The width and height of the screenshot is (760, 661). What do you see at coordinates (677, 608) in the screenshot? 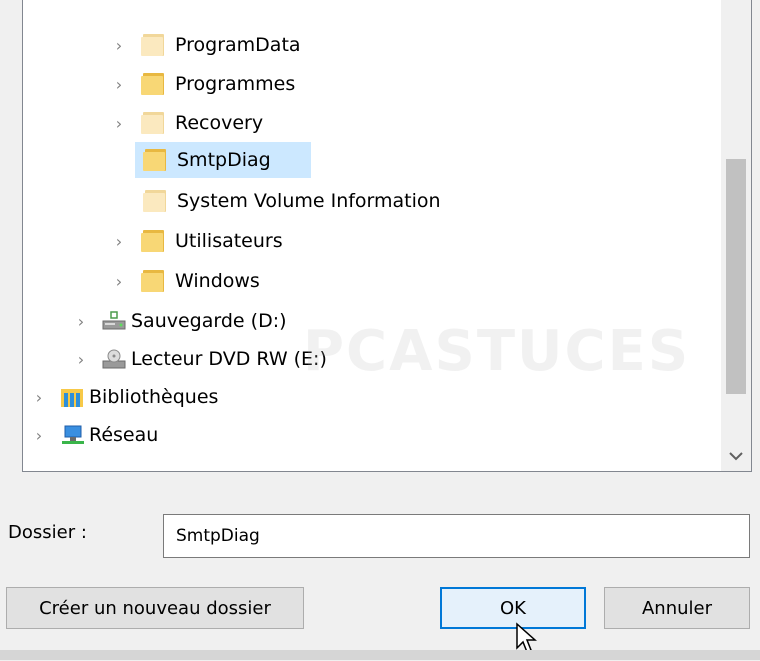
I see `cancel-button: Annuler` at bounding box center [677, 608].